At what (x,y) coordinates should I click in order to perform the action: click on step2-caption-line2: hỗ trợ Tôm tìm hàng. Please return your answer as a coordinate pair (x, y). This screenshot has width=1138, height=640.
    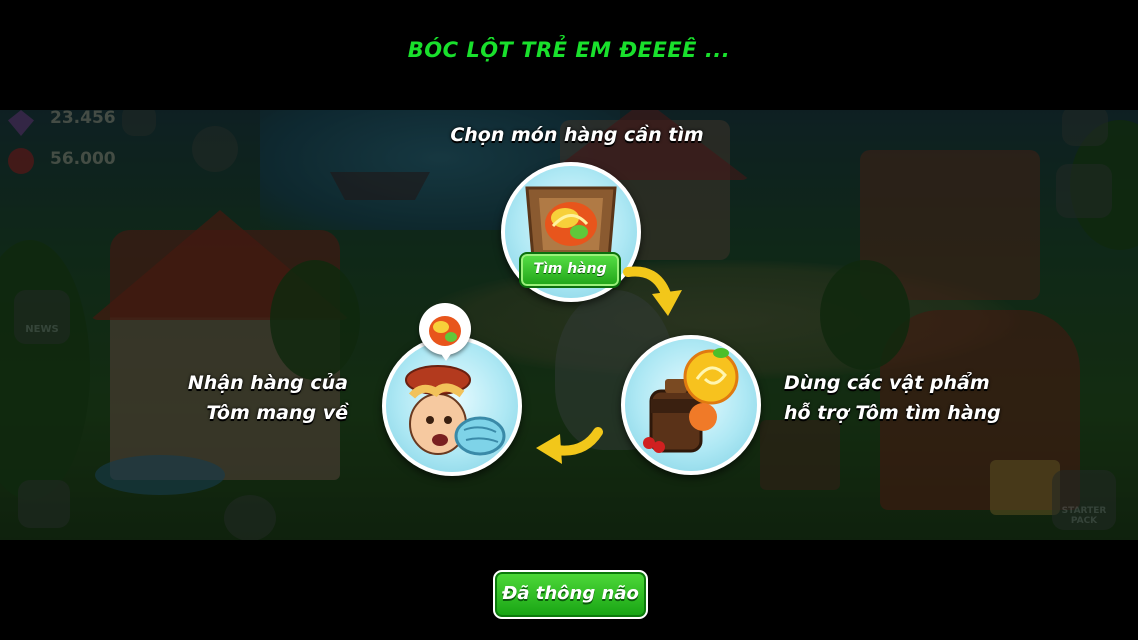
    Looking at the image, I should click on (892, 413).